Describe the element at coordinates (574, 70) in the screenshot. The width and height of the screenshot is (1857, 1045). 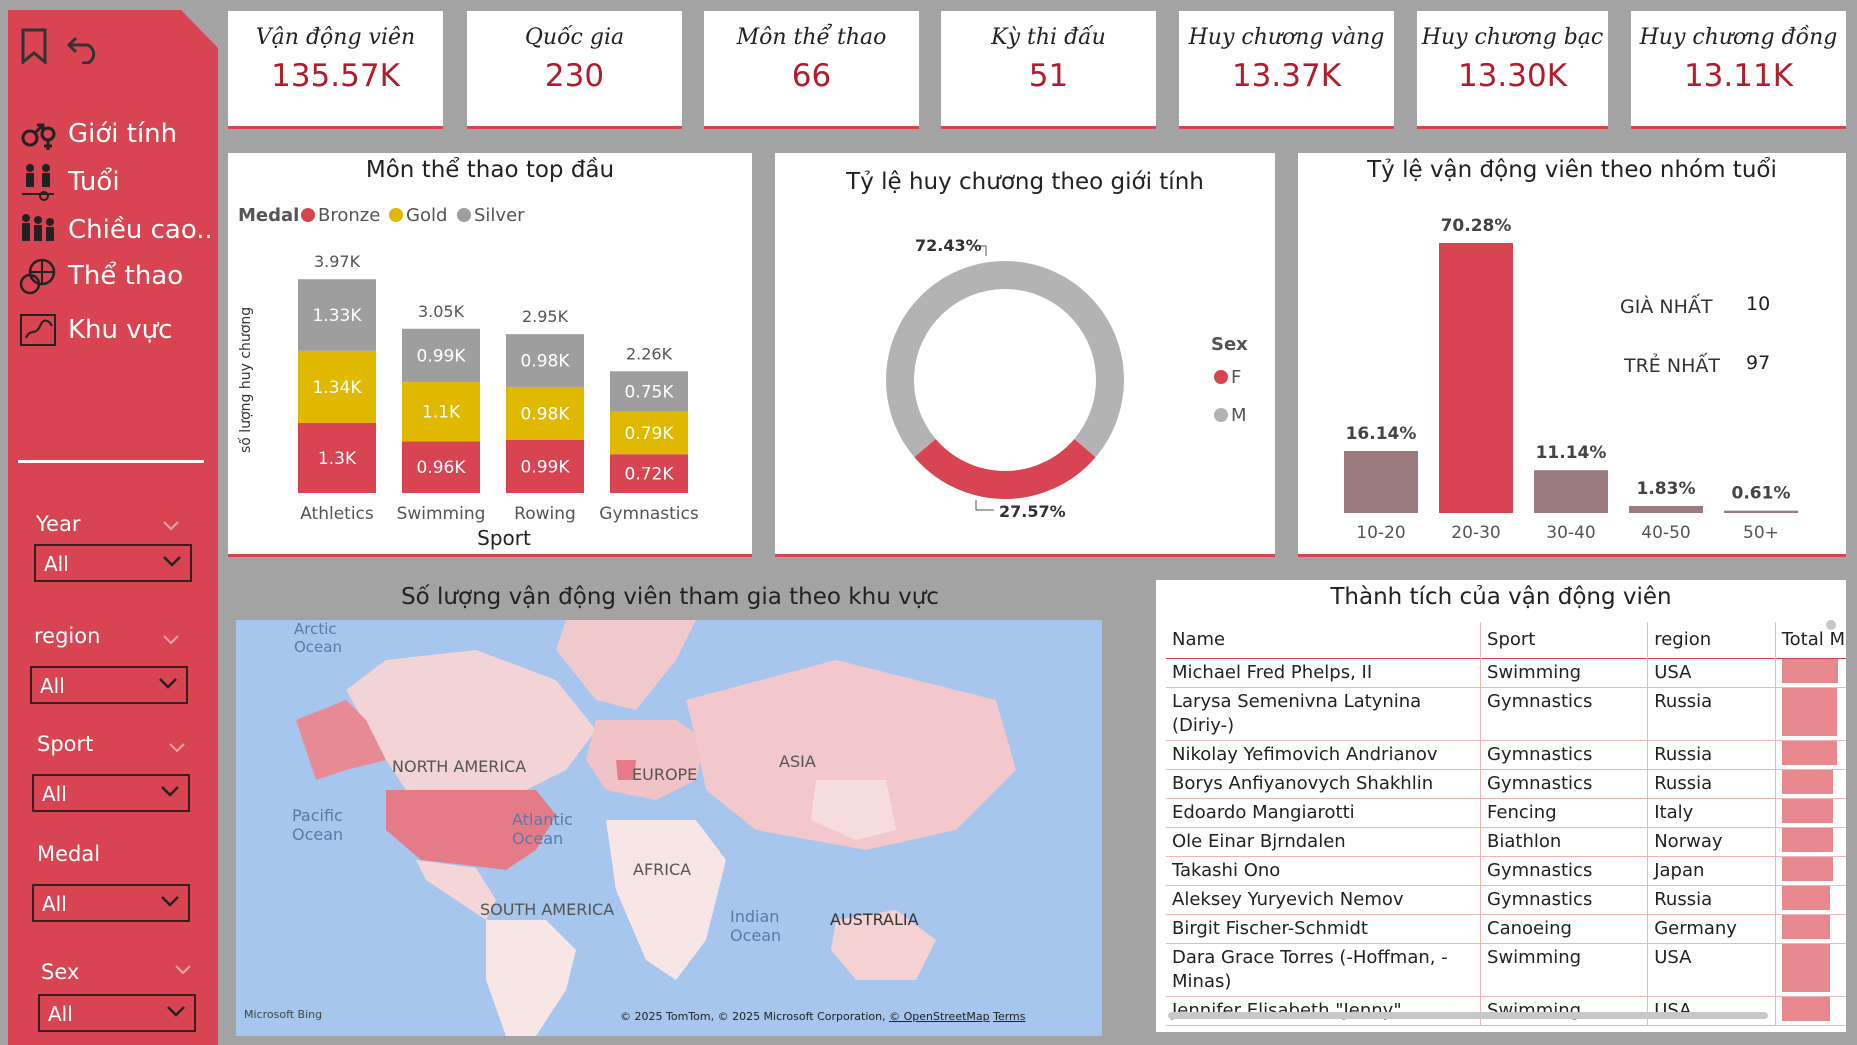
I see `kpi-card-countries: Quốc gia 230` at that location.